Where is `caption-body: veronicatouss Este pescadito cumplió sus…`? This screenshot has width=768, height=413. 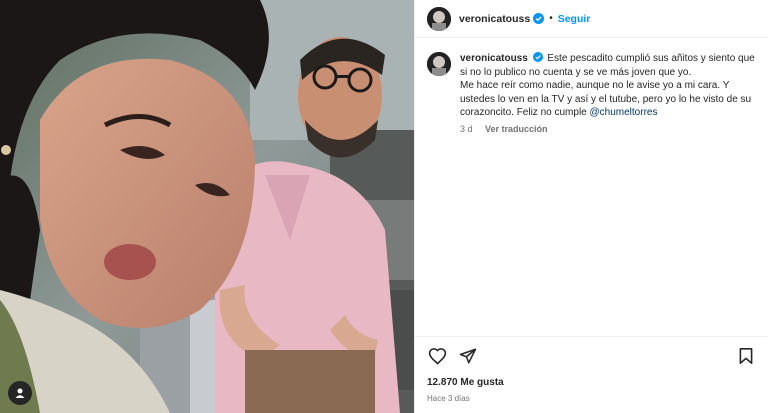 caption-body: veronicatouss Este pescadito cumplió sus… is located at coordinates (610, 94).